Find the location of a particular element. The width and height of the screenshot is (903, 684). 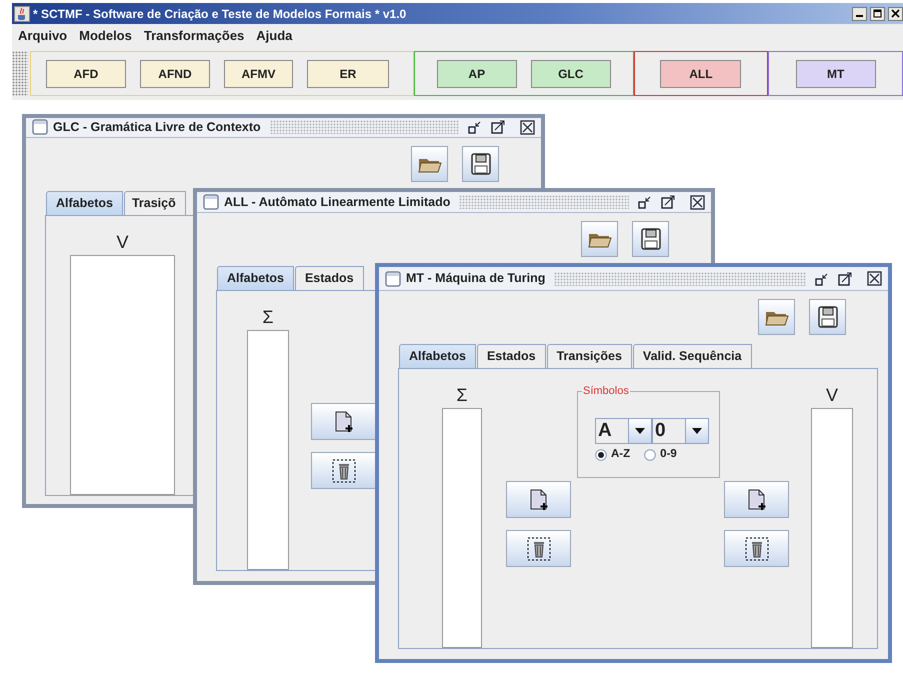

symbol-dropdown: A is located at coordinates (623, 431).